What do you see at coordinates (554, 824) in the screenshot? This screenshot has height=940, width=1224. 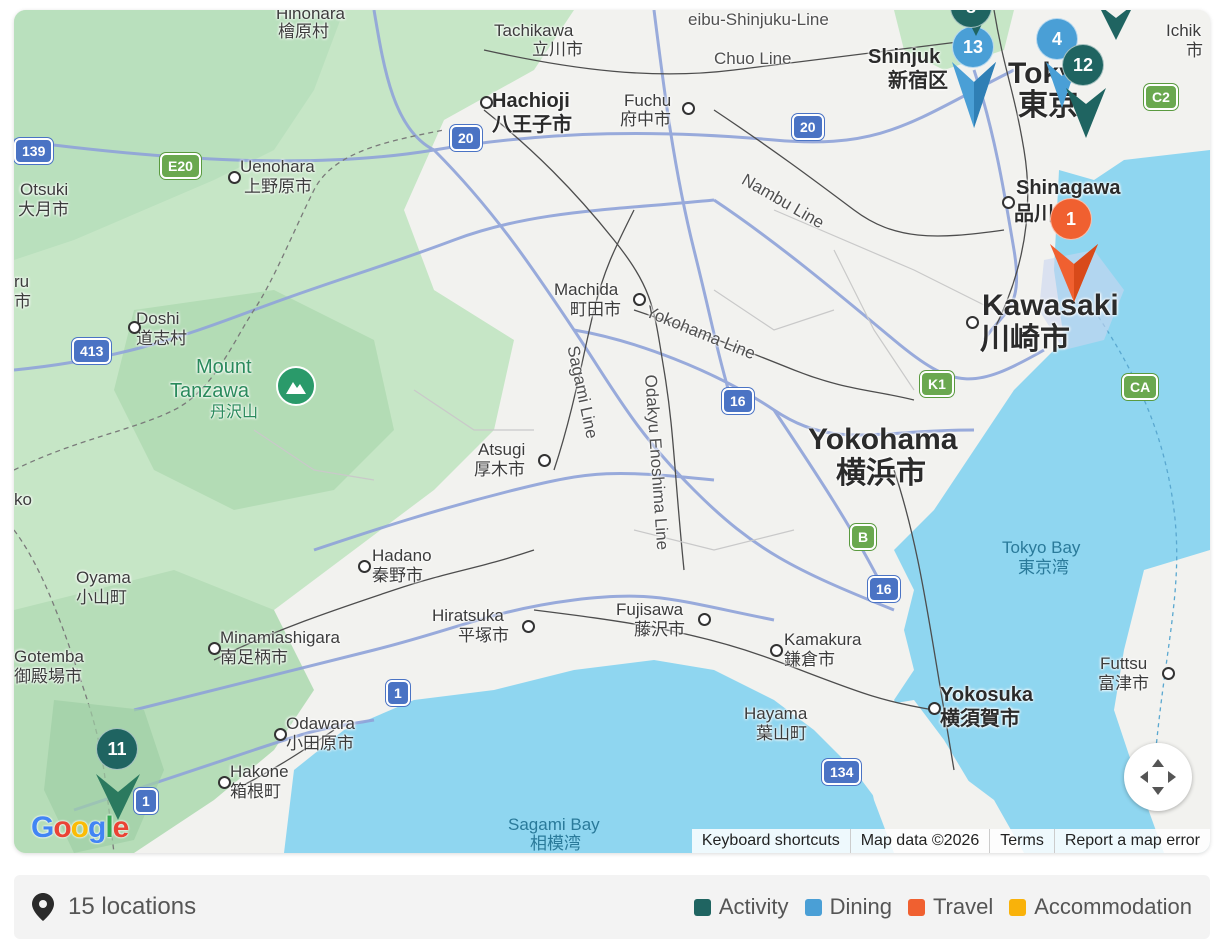 I see `place-sagami-bay: Sagami Bay` at bounding box center [554, 824].